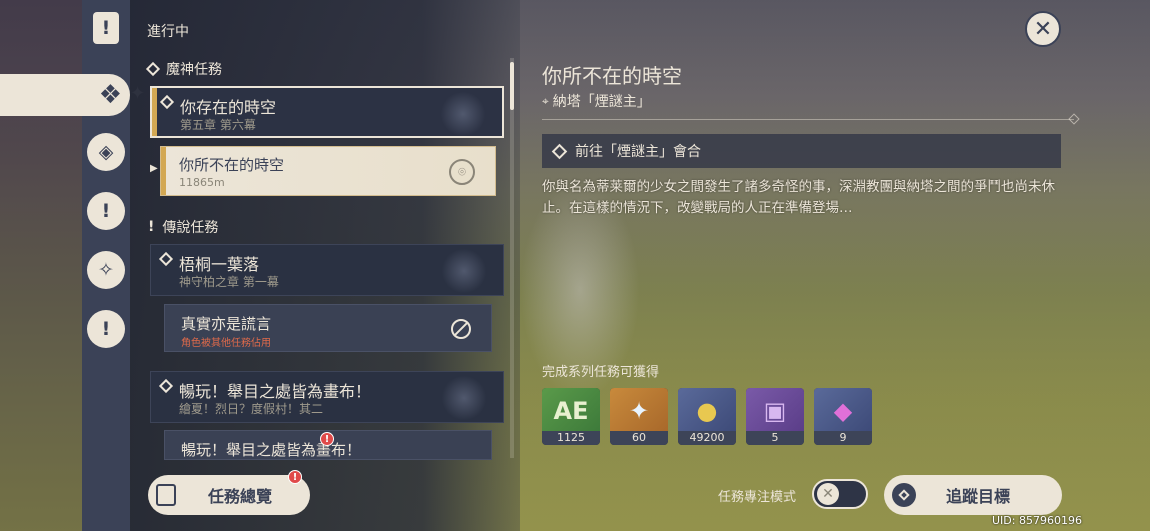 Image resolution: width=1150 pixels, height=531 pixels. I want to click on quest-title: 梧桐一葉落, so click(219, 264).